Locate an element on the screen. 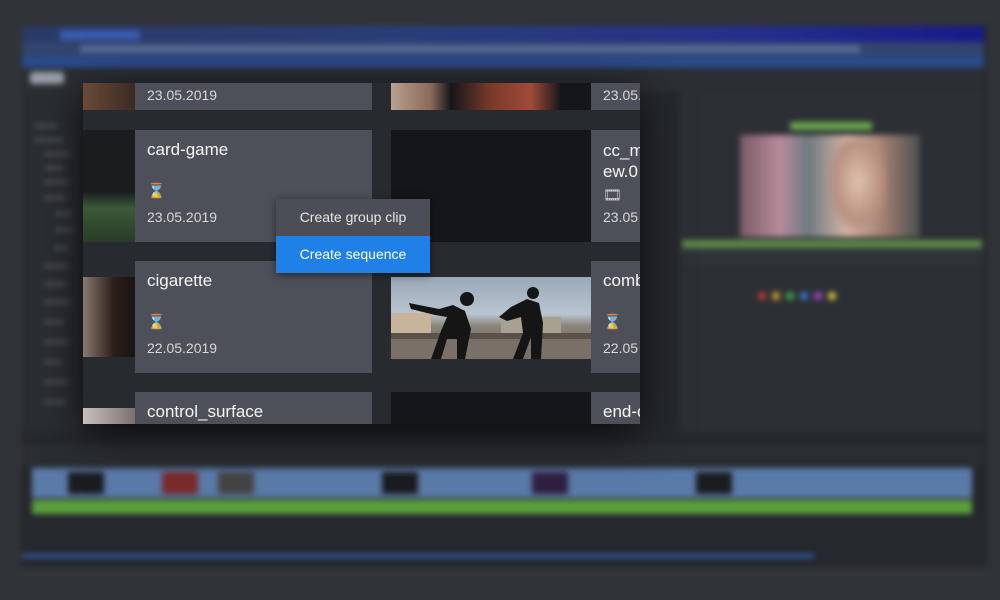 This screenshot has width=1000, height=600. clip-tile-fight-scene is located at coordinates (491, 317).